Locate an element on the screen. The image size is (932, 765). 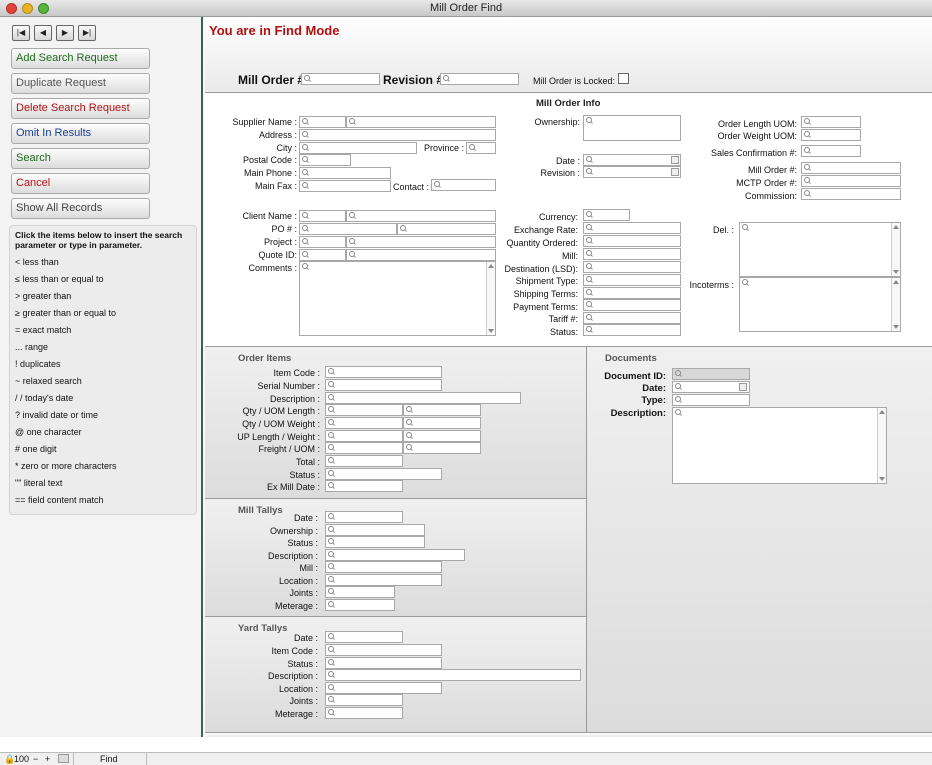
project-id-input is located at coordinates (322, 242).